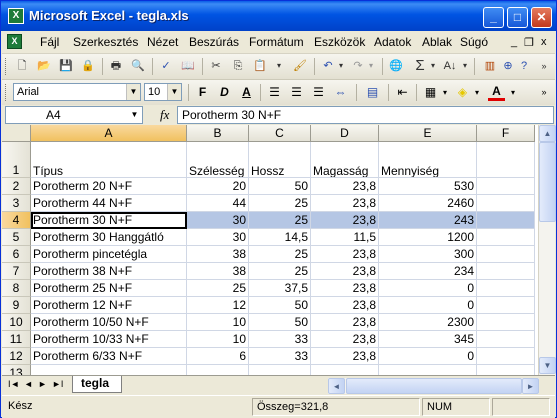 The width and height of the screenshot is (557, 418). I want to click on cell-col-a: Porotherm 30 Hanggátló, so click(109, 237).